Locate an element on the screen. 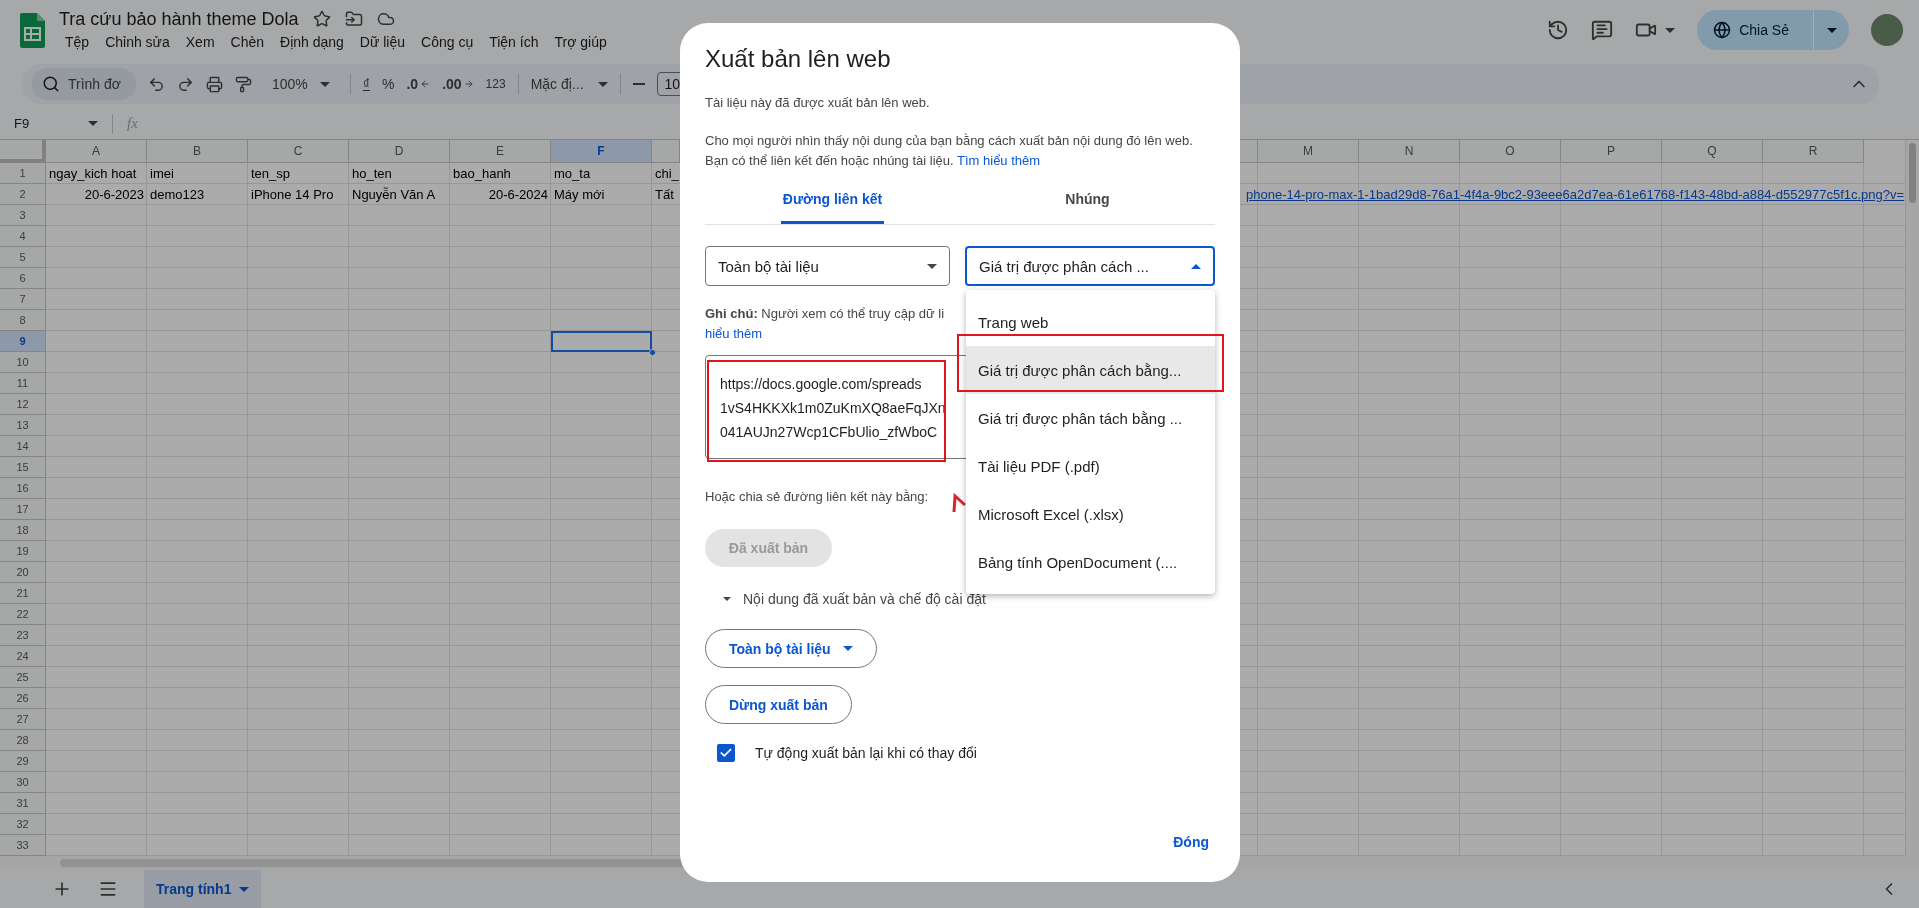  row-number: 3 is located at coordinates (23, 215).